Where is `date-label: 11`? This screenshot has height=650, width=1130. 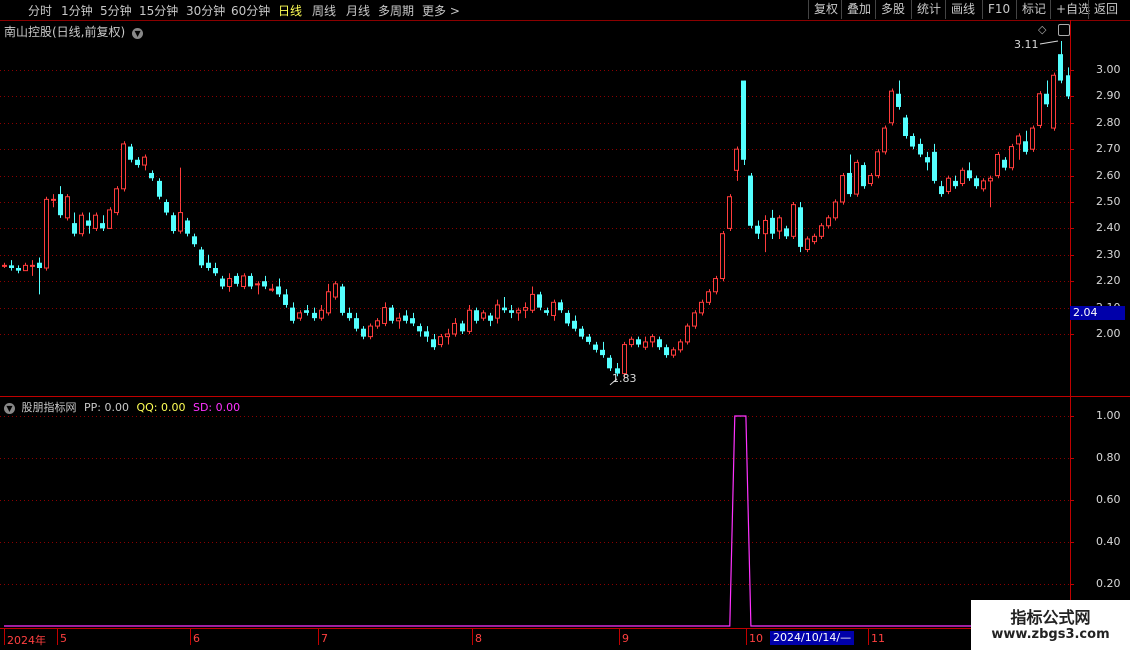
date-label: 11 is located at coordinates (878, 638).